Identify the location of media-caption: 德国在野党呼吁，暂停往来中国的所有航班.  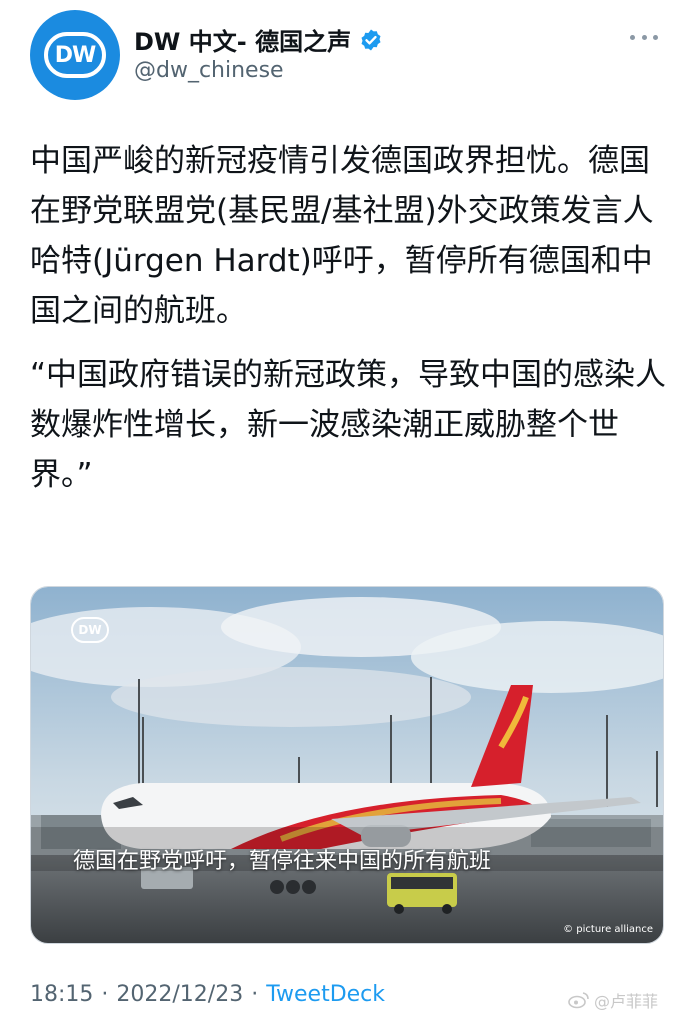
(282, 861).